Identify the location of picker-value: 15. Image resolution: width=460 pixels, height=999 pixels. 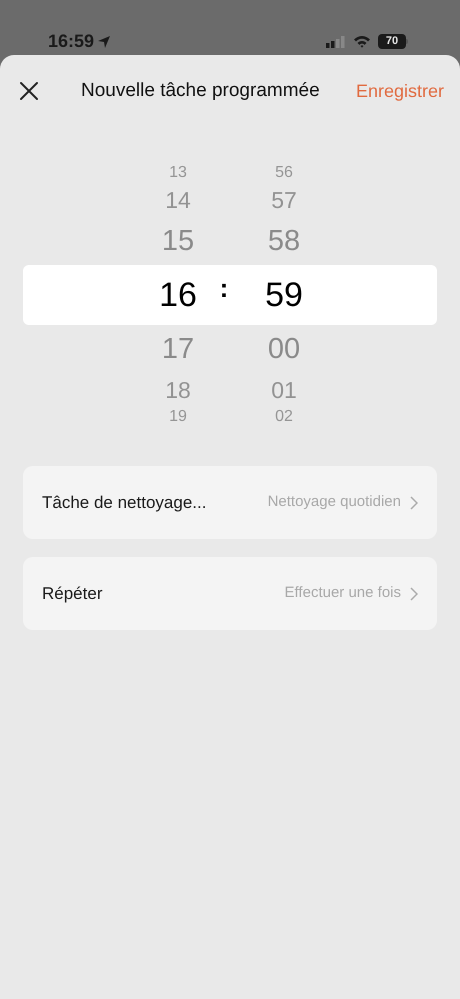
(178, 241).